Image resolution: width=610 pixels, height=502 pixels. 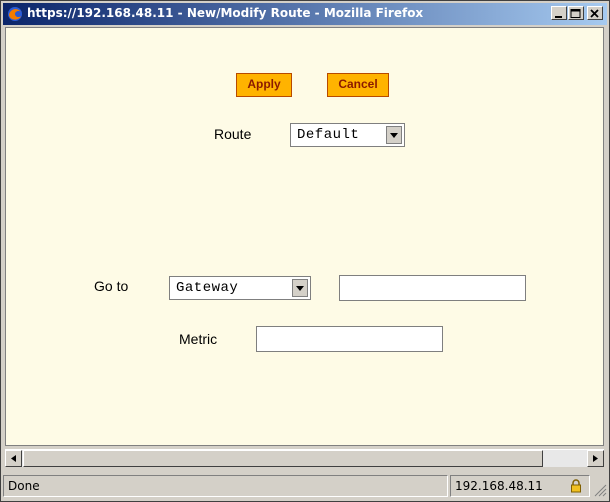 I want to click on route-dropdown-button, so click(x=394, y=135).